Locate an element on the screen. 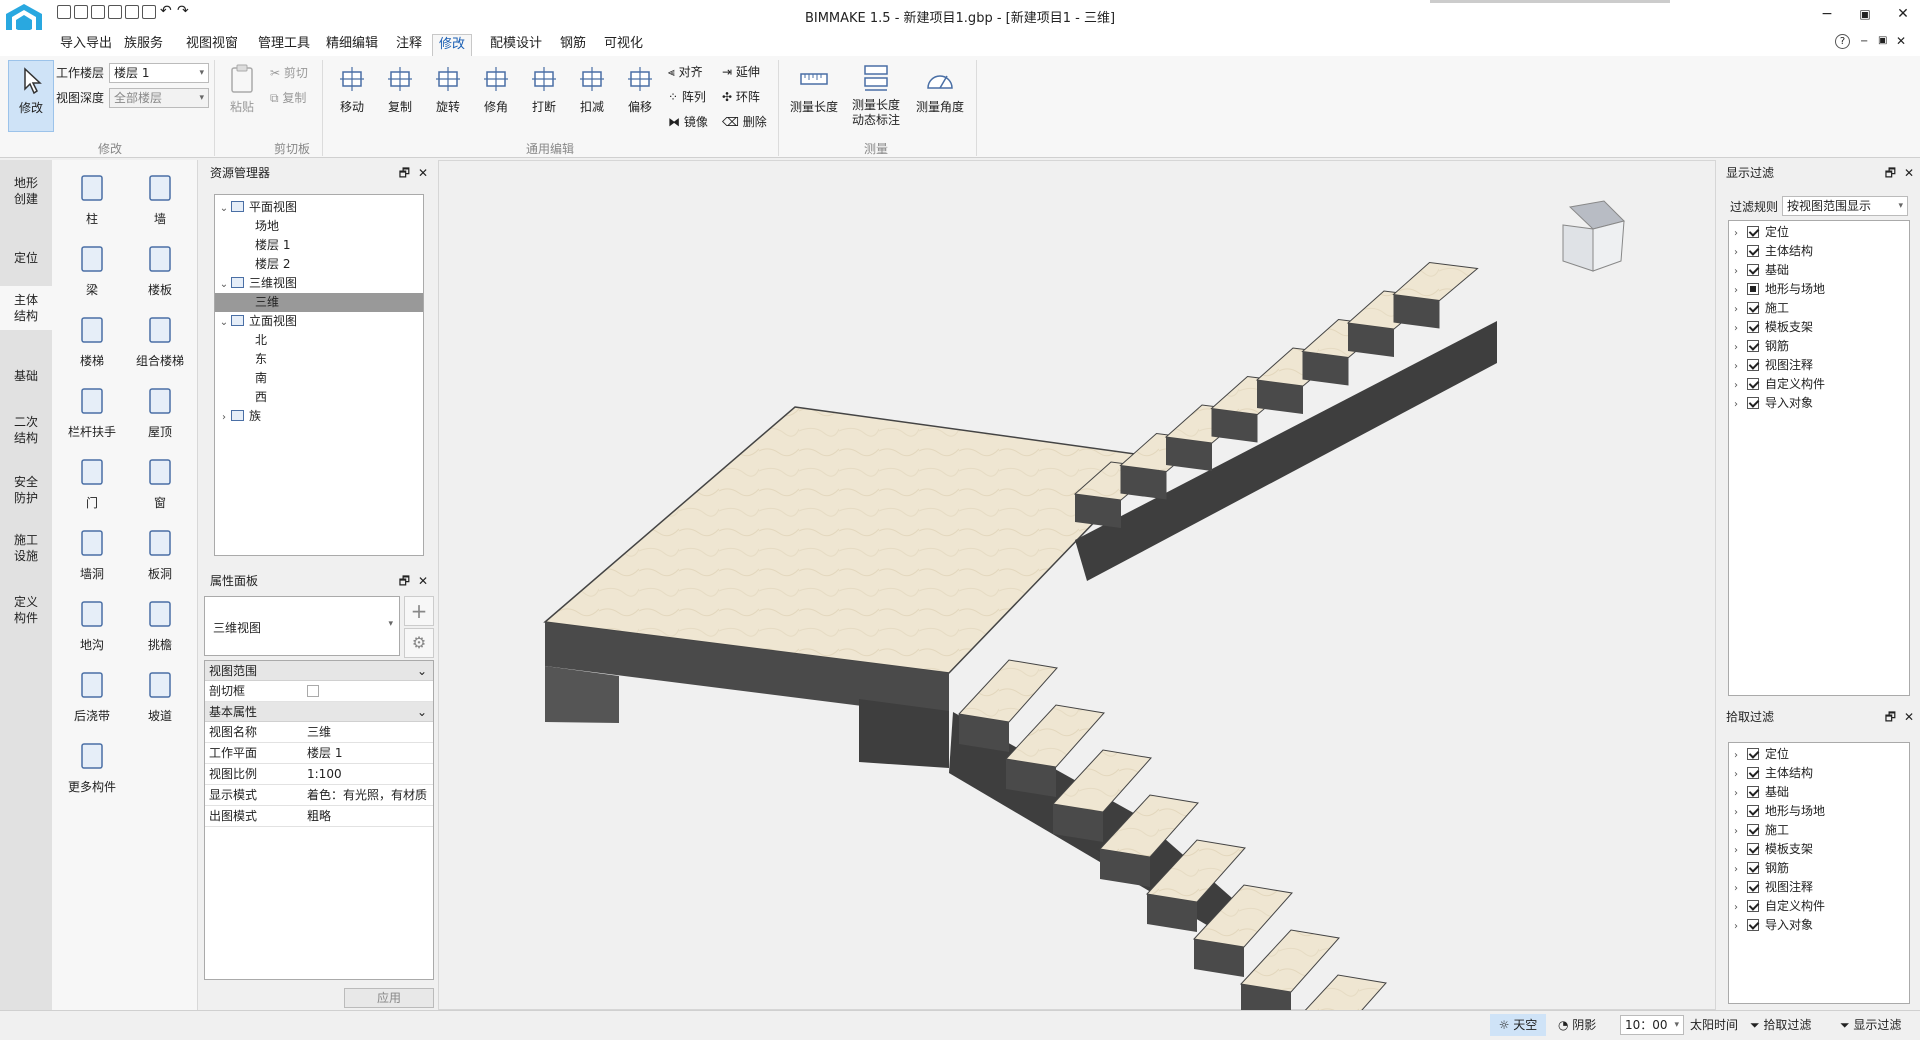  category-tab-6: 施工设施 is located at coordinates (26, 548).